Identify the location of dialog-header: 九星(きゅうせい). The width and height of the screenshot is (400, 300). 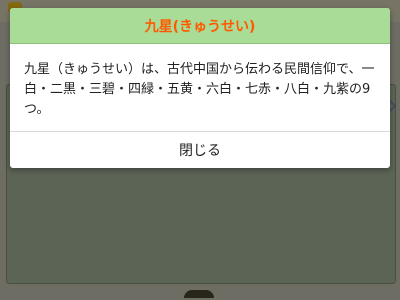
(200, 26).